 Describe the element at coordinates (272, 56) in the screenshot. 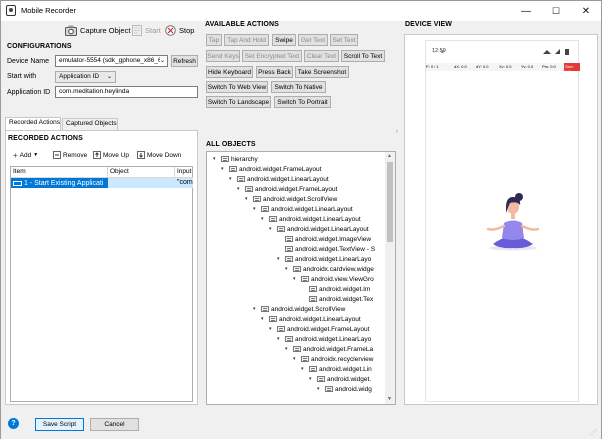

I see `set-encrypted-text-button: Set Encrypted Text` at that location.